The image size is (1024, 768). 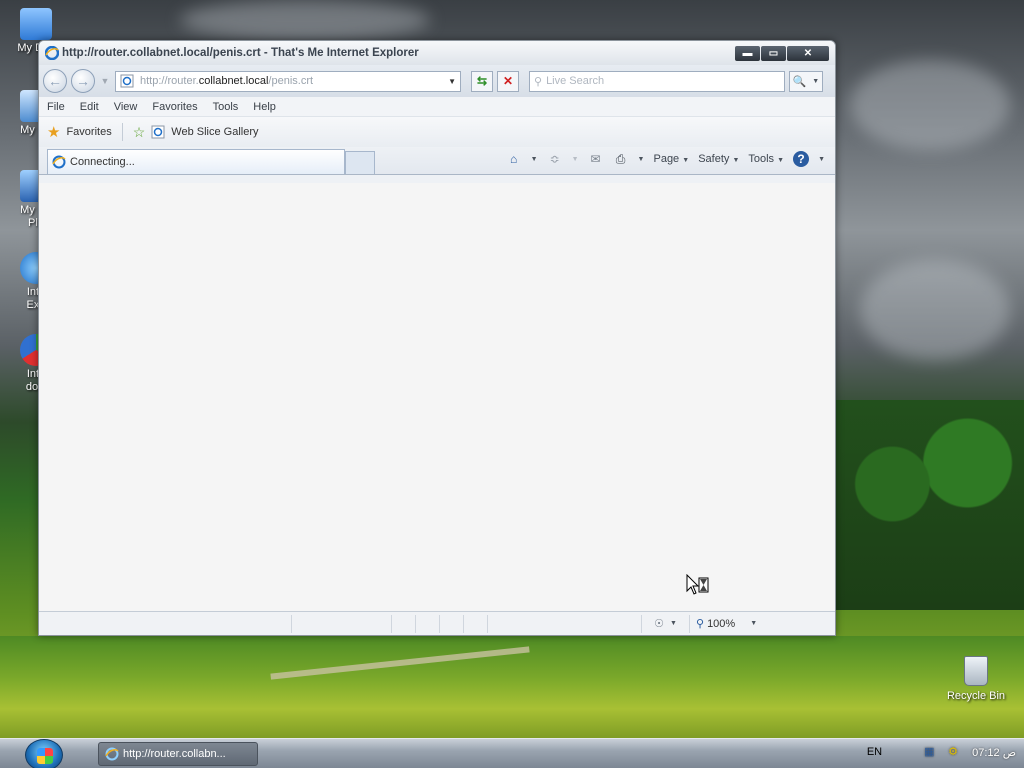 I want to click on safety-menu-label: Safety, so click(x=714, y=159).